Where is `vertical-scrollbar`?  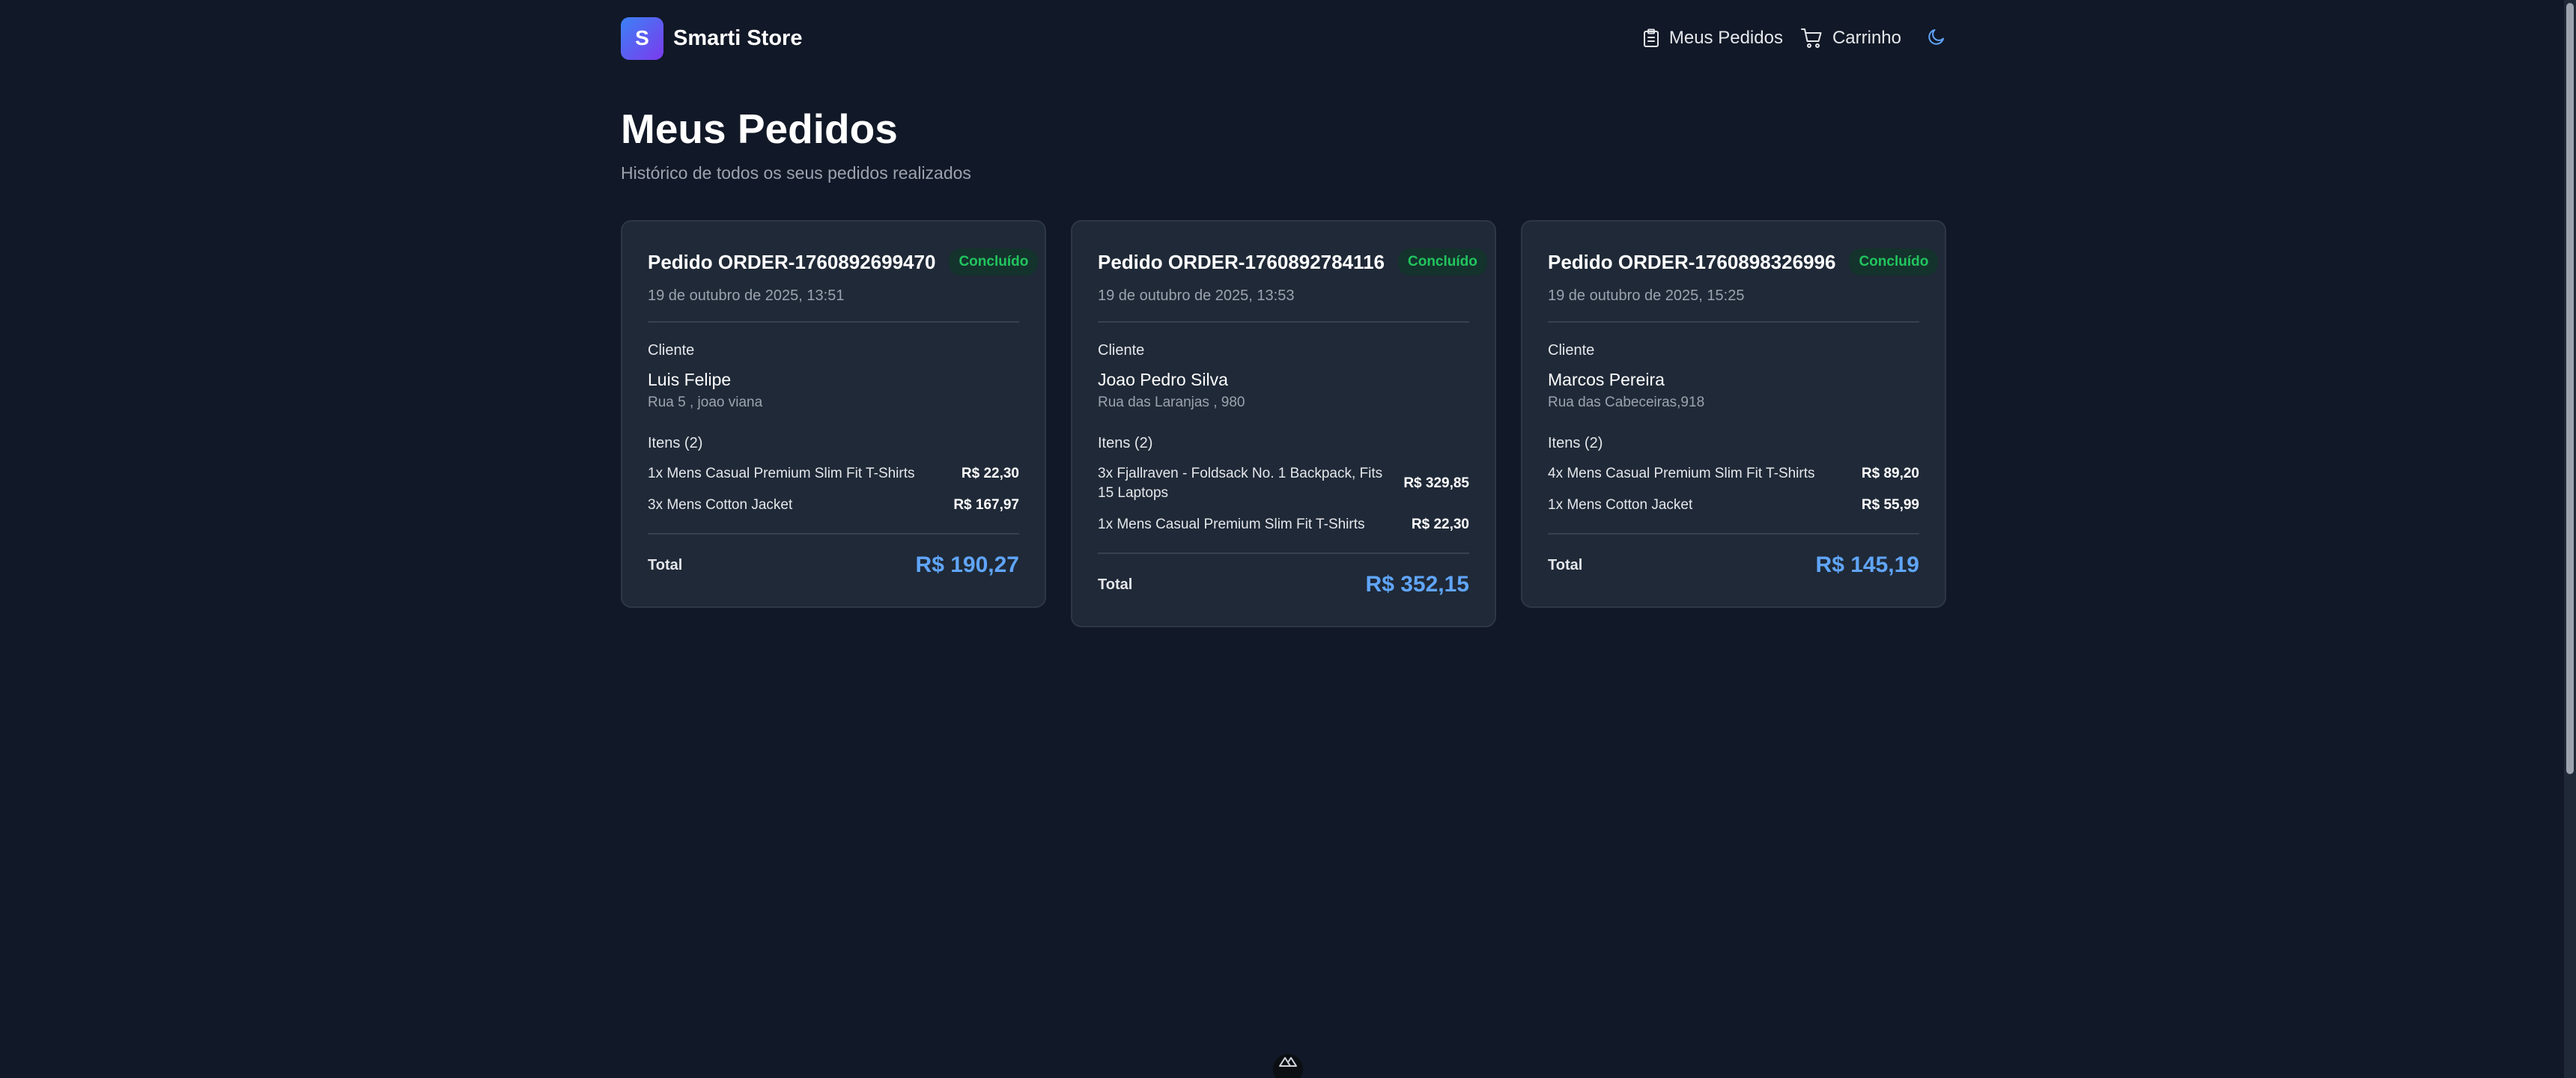 vertical-scrollbar is located at coordinates (2570, 539).